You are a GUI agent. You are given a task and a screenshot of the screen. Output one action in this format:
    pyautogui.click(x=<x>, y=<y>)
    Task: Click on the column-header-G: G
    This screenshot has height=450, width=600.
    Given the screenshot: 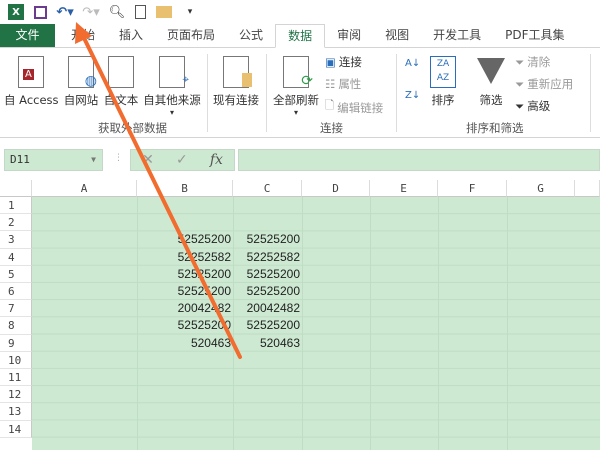 What is the action you would take?
    pyautogui.click(x=541, y=188)
    